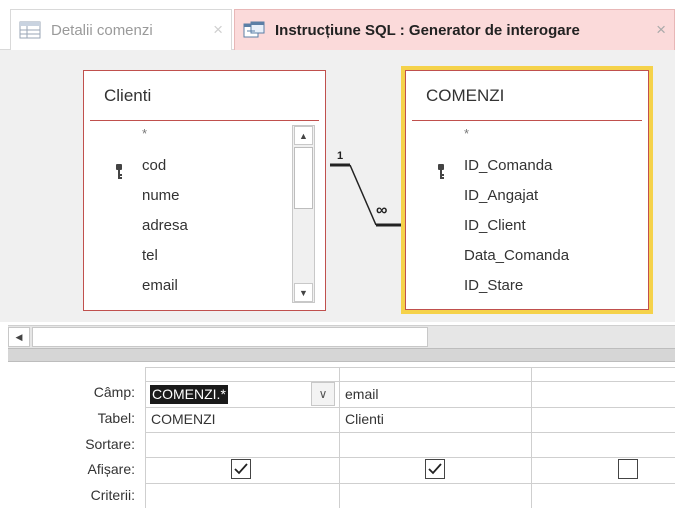 The width and height of the screenshot is (675, 508). I want to click on field-id-client: ID_Client, so click(495, 225).